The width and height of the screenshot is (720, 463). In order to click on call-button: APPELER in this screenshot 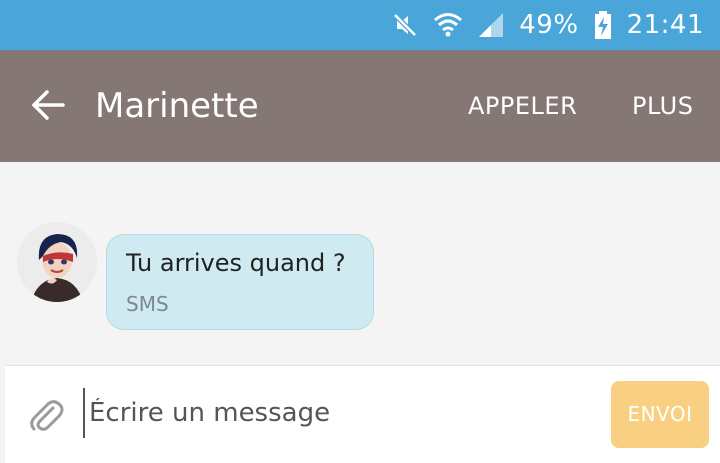, I will do `click(522, 106)`.